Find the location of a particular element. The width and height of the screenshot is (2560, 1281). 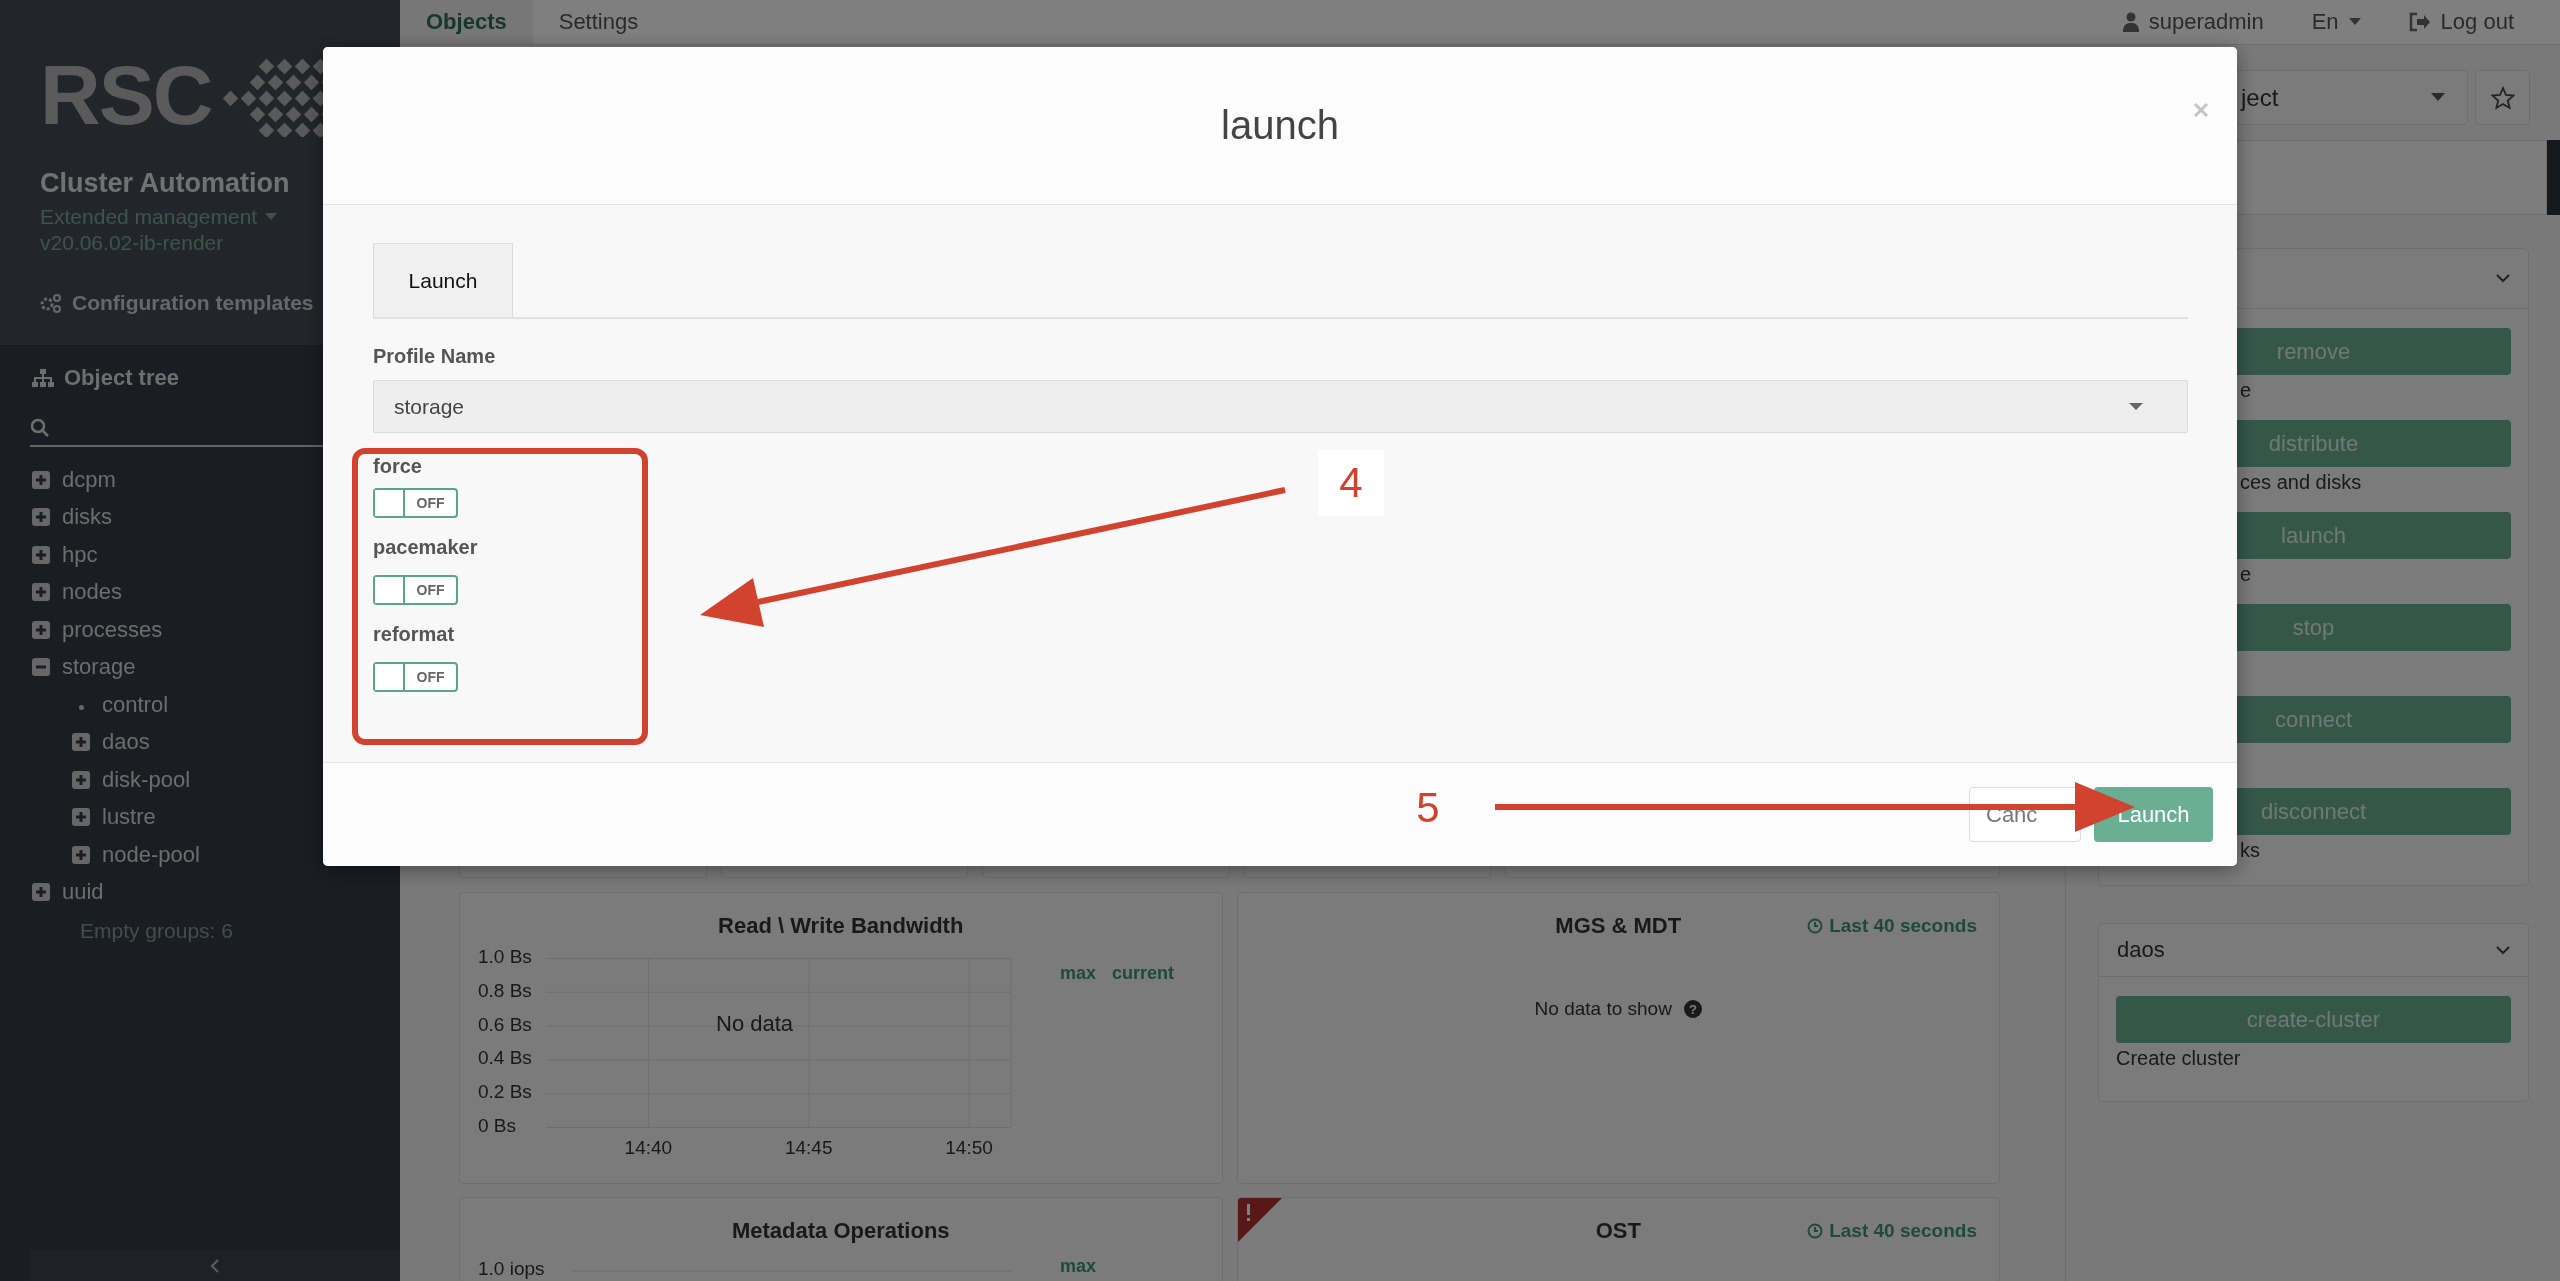

empty-message: No data to show is located at coordinates (1603, 1009).